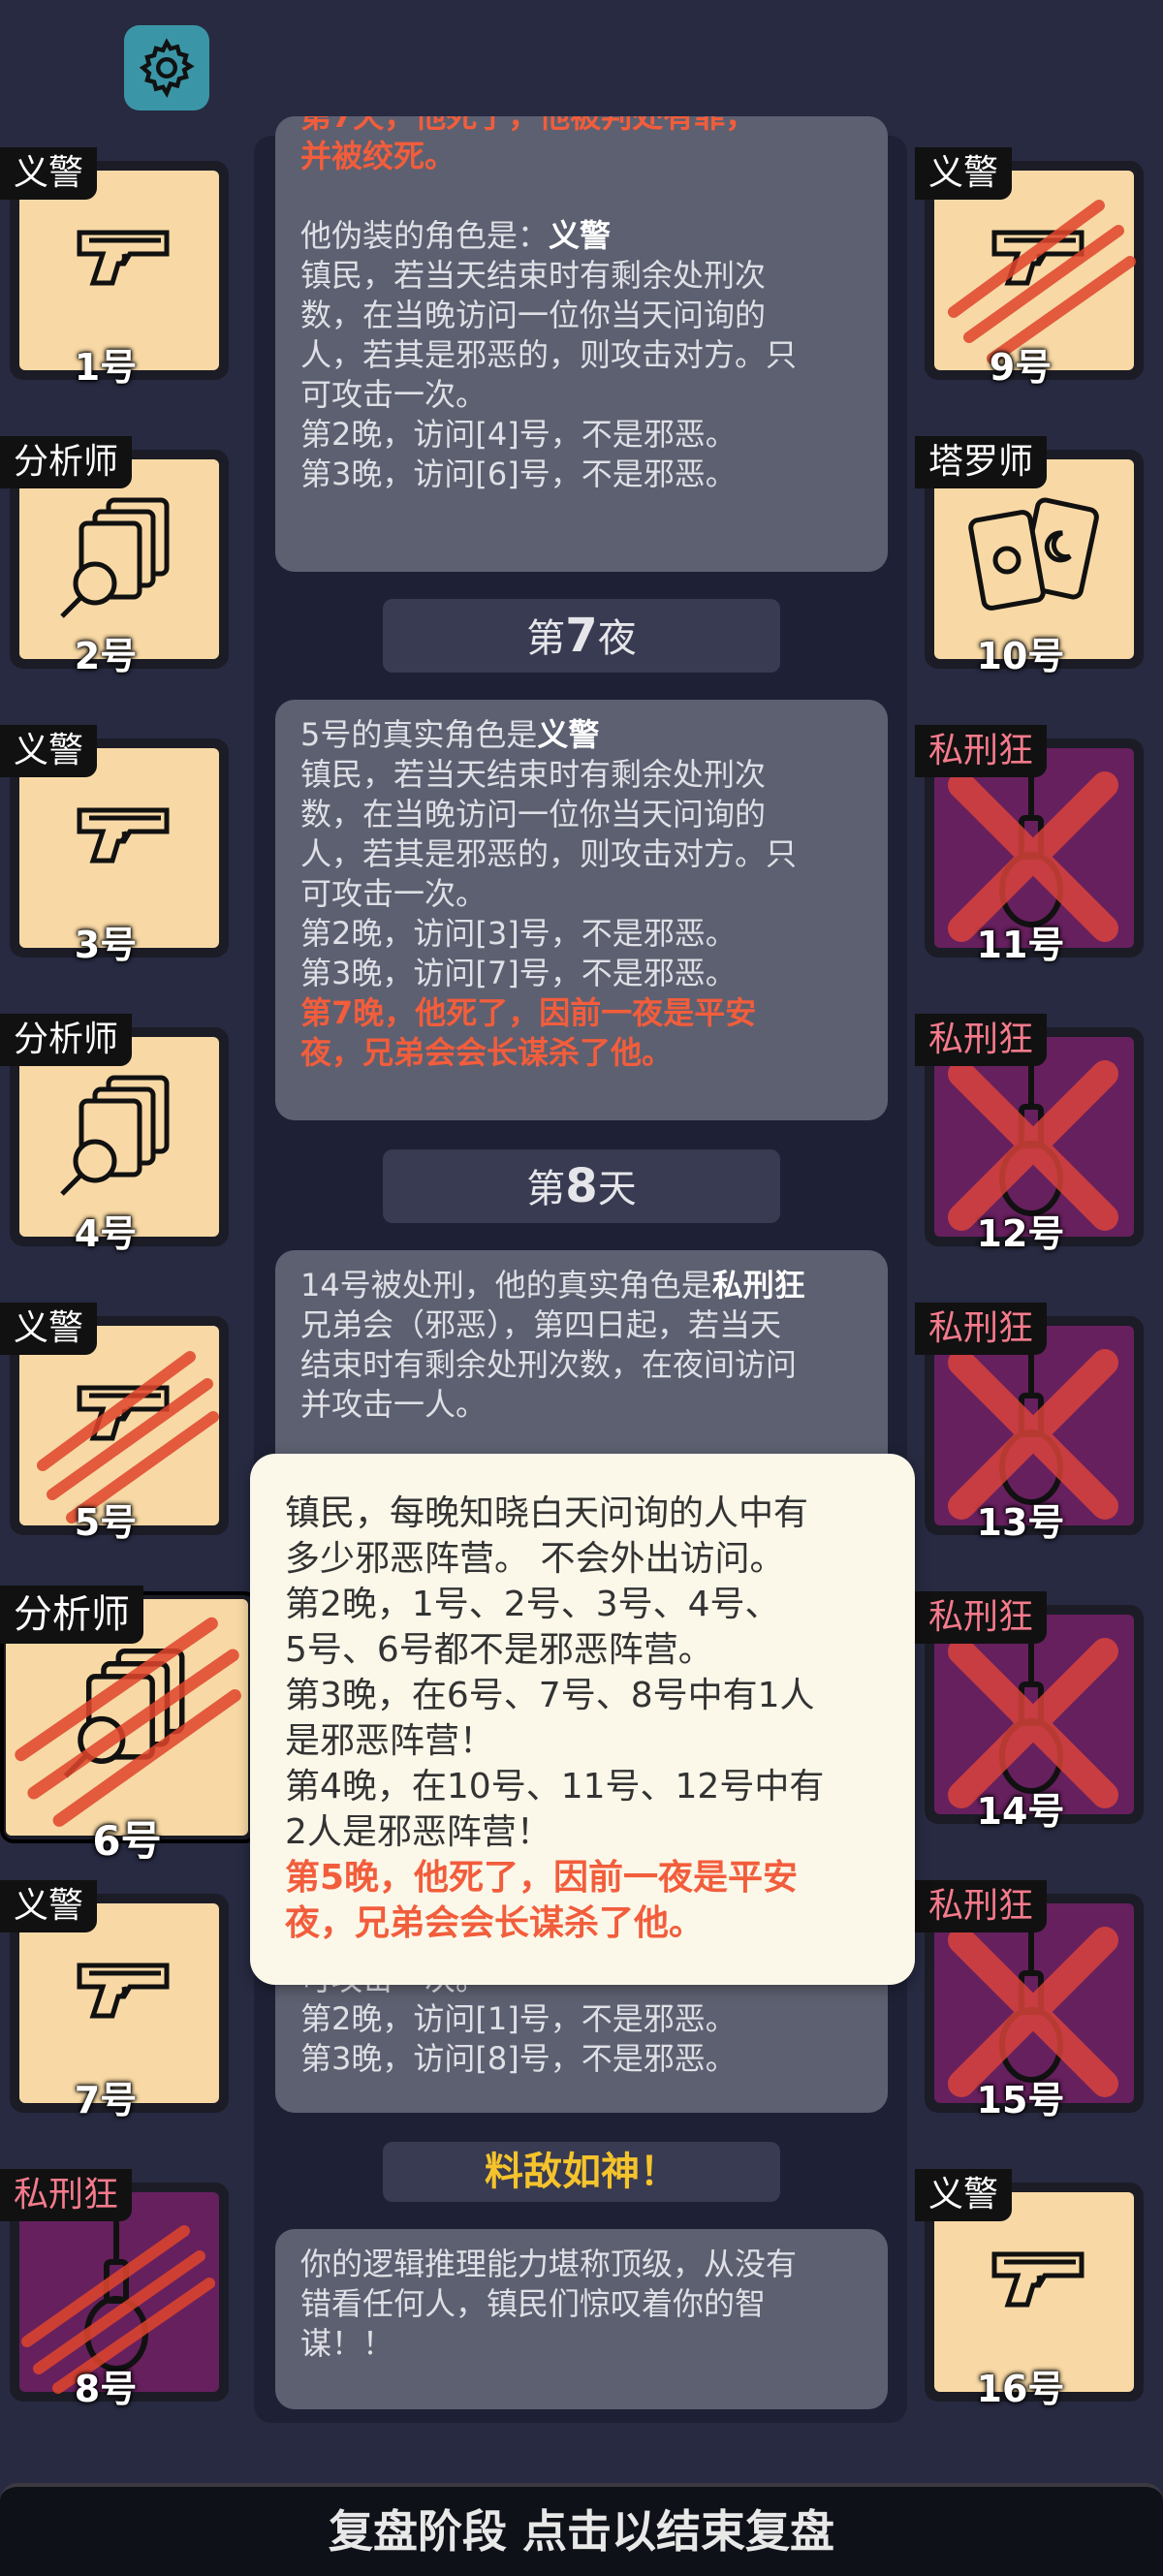 The width and height of the screenshot is (1163, 2576). What do you see at coordinates (456, 235) in the screenshot?
I see `disguise-line: 他伪装的角色是：义警` at bounding box center [456, 235].